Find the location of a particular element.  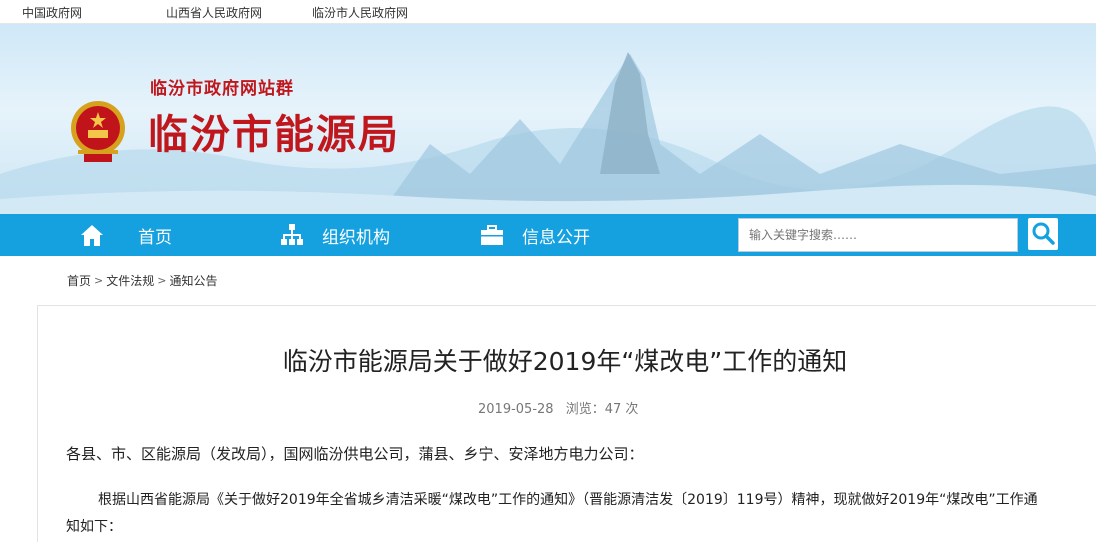

search-icon is located at coordinates (1043, 233).